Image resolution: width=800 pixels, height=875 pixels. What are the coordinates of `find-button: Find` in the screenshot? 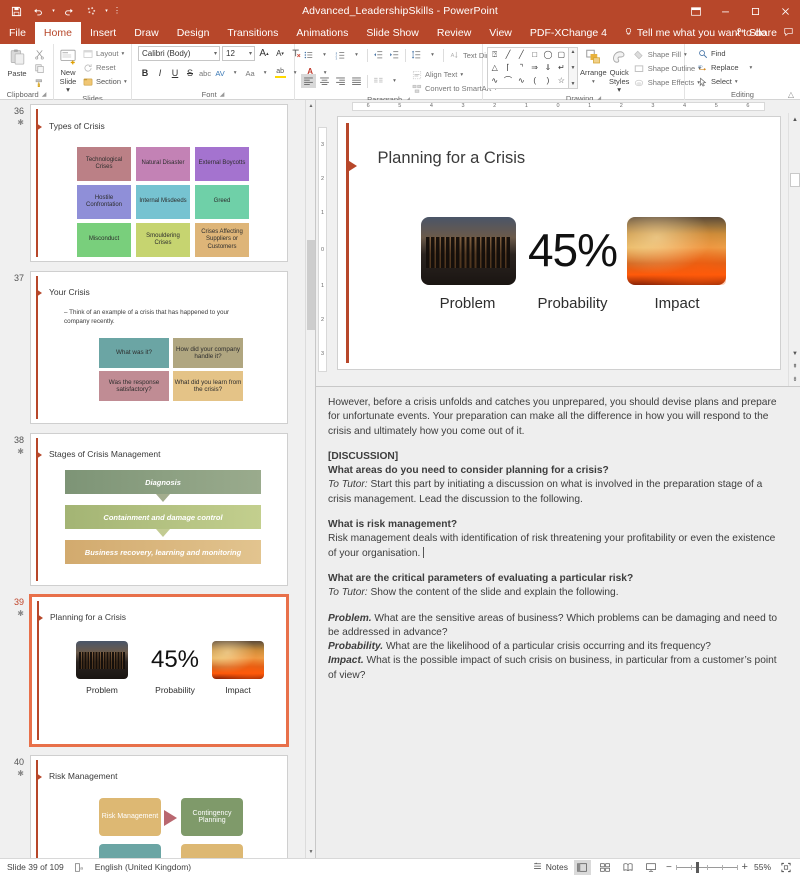 It's located at (724, 53).